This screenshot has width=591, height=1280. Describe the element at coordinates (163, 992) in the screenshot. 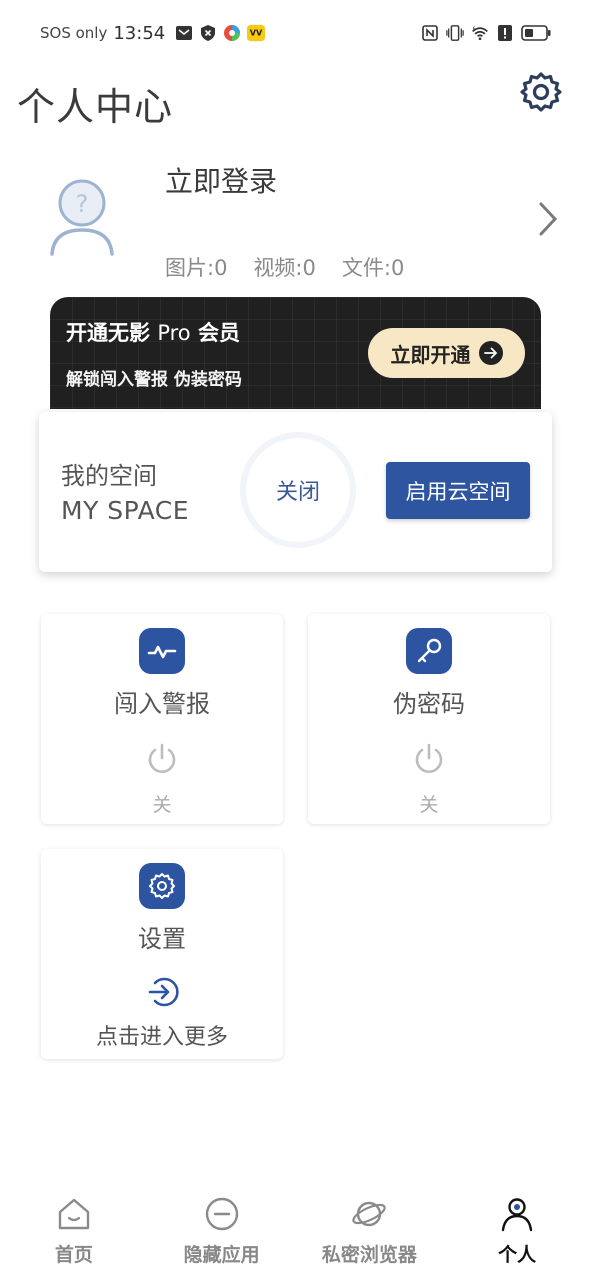

I see `enter-arrow-icon` at that location.